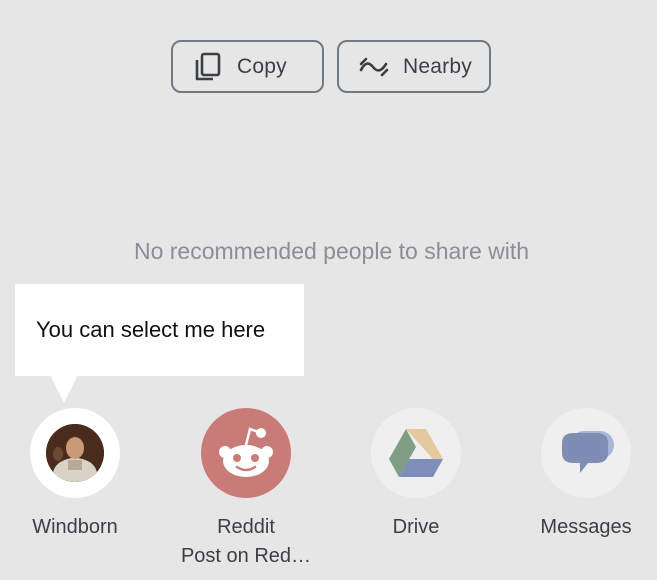 This screenshot has width=657, height=580. Describe the element at coordinates (374, 67) in the screenshot. I see `nearby-share-icon` at that location.